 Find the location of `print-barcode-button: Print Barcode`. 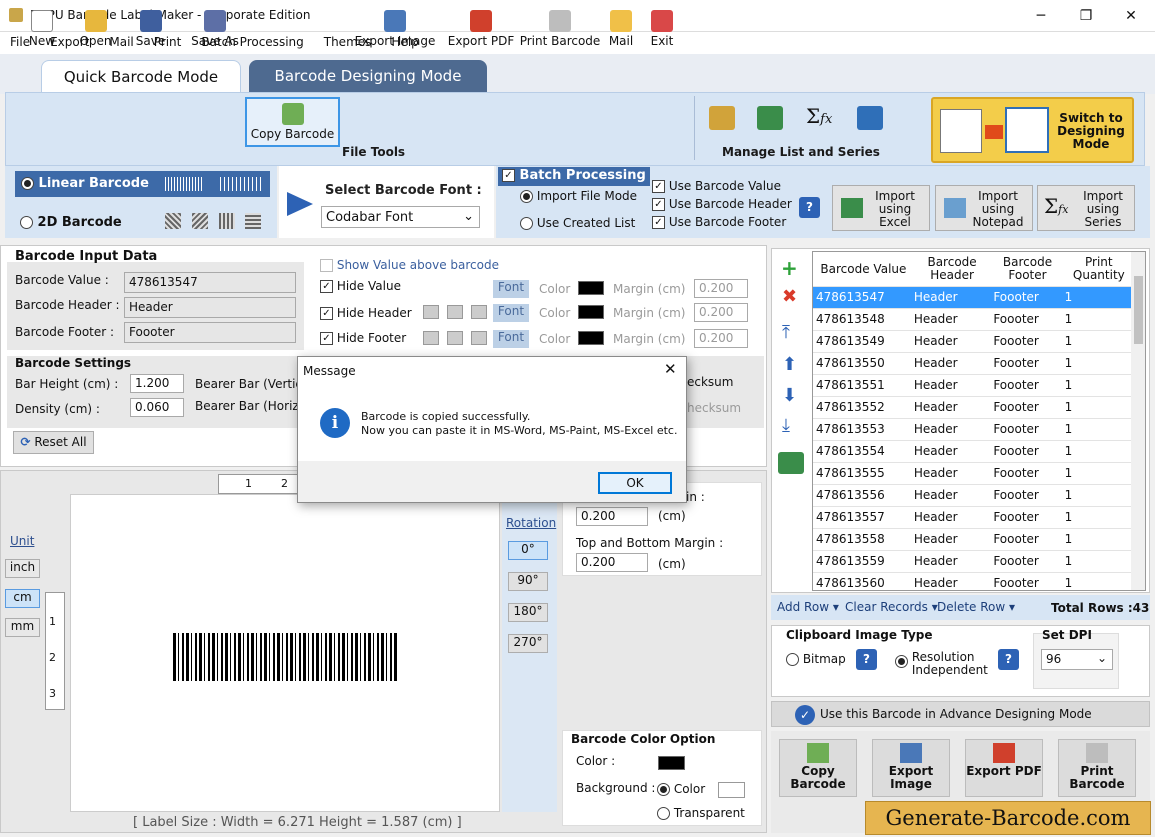

print-barcode-button: Print Barcode is located at coordinates (560, 30).